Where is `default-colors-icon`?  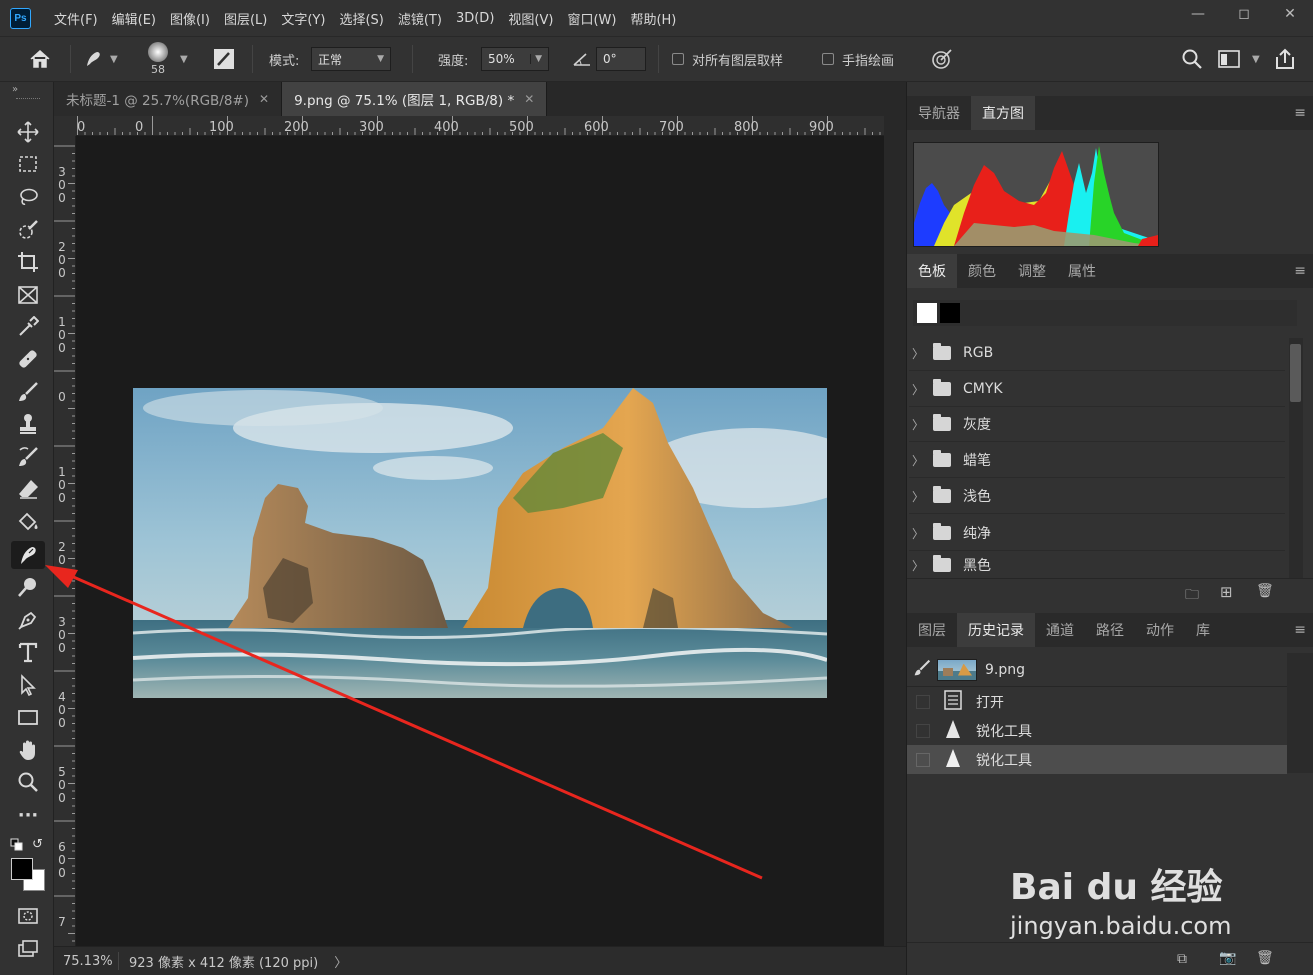
default-colors-icon is located at coordinates (17, 847).